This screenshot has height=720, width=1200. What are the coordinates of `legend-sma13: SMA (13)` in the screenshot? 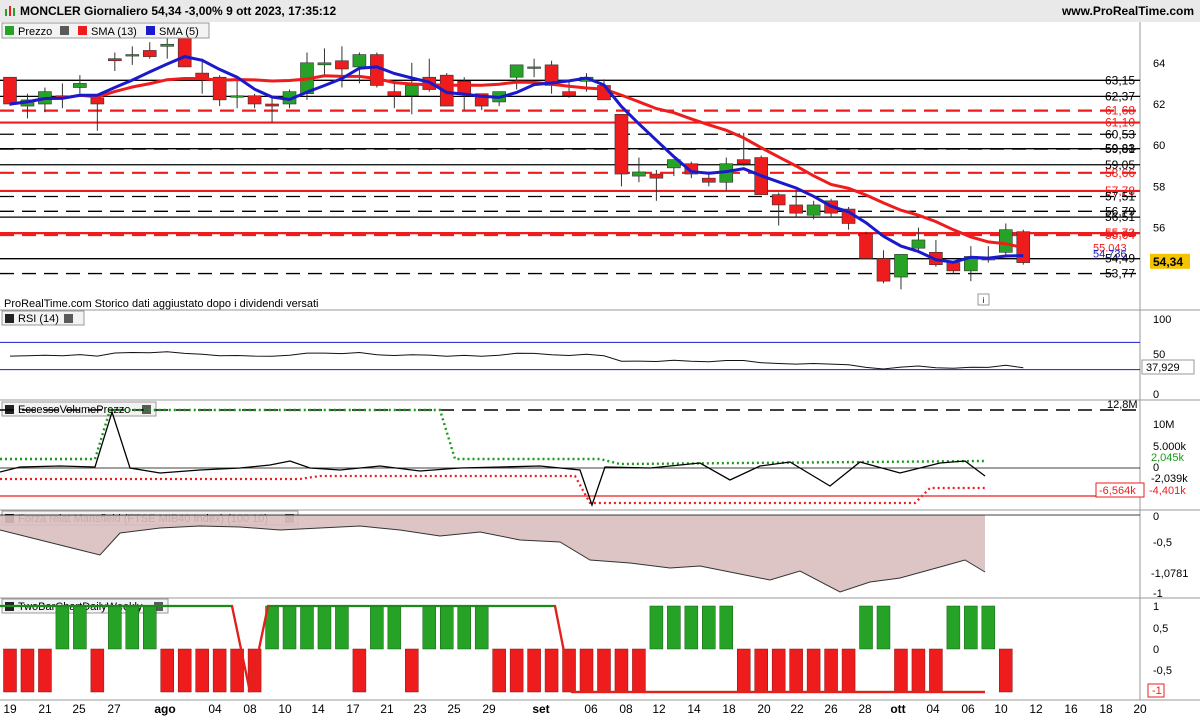 It's located at (114, 32).